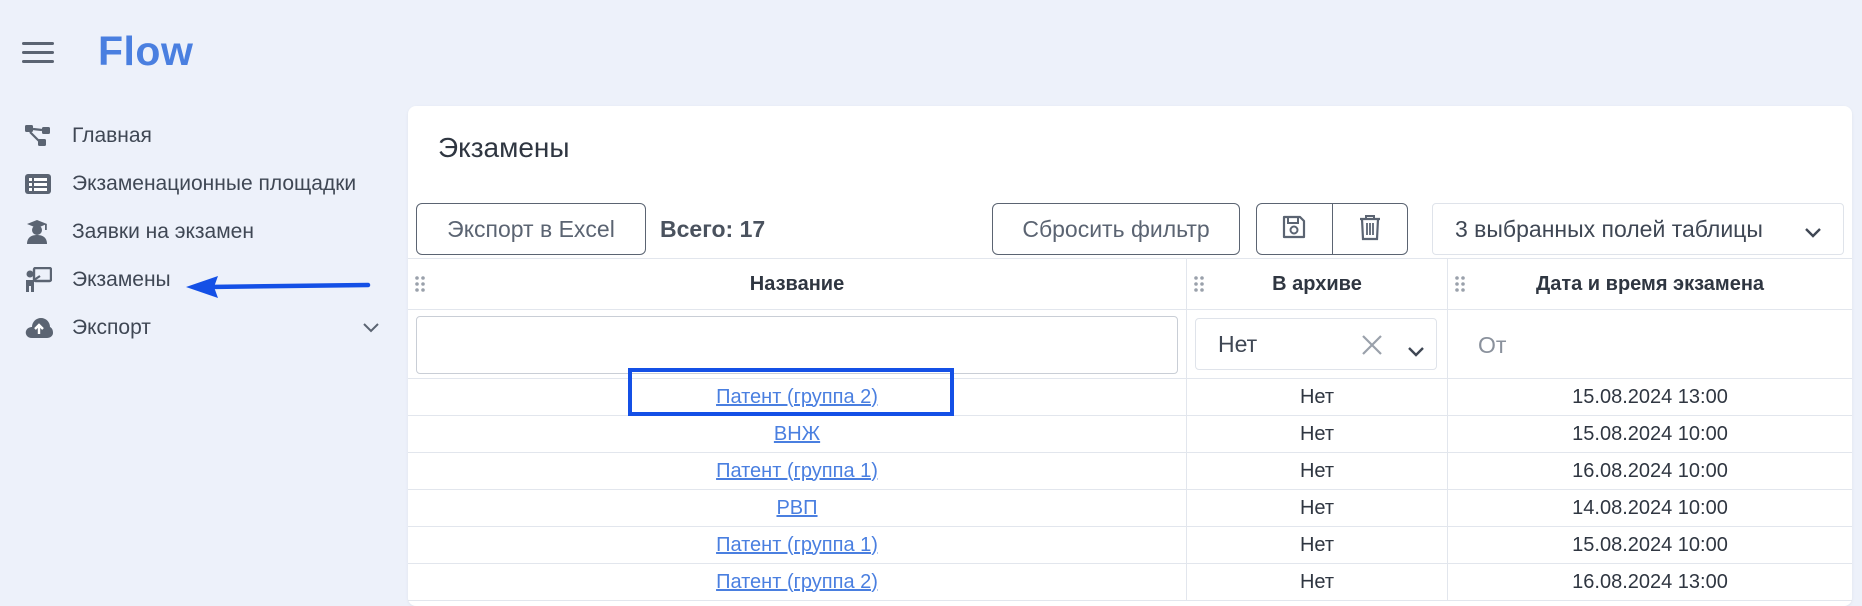  I want to click on table-fields-select: 3 выбранных полей таблицы, so click(1638, 229).